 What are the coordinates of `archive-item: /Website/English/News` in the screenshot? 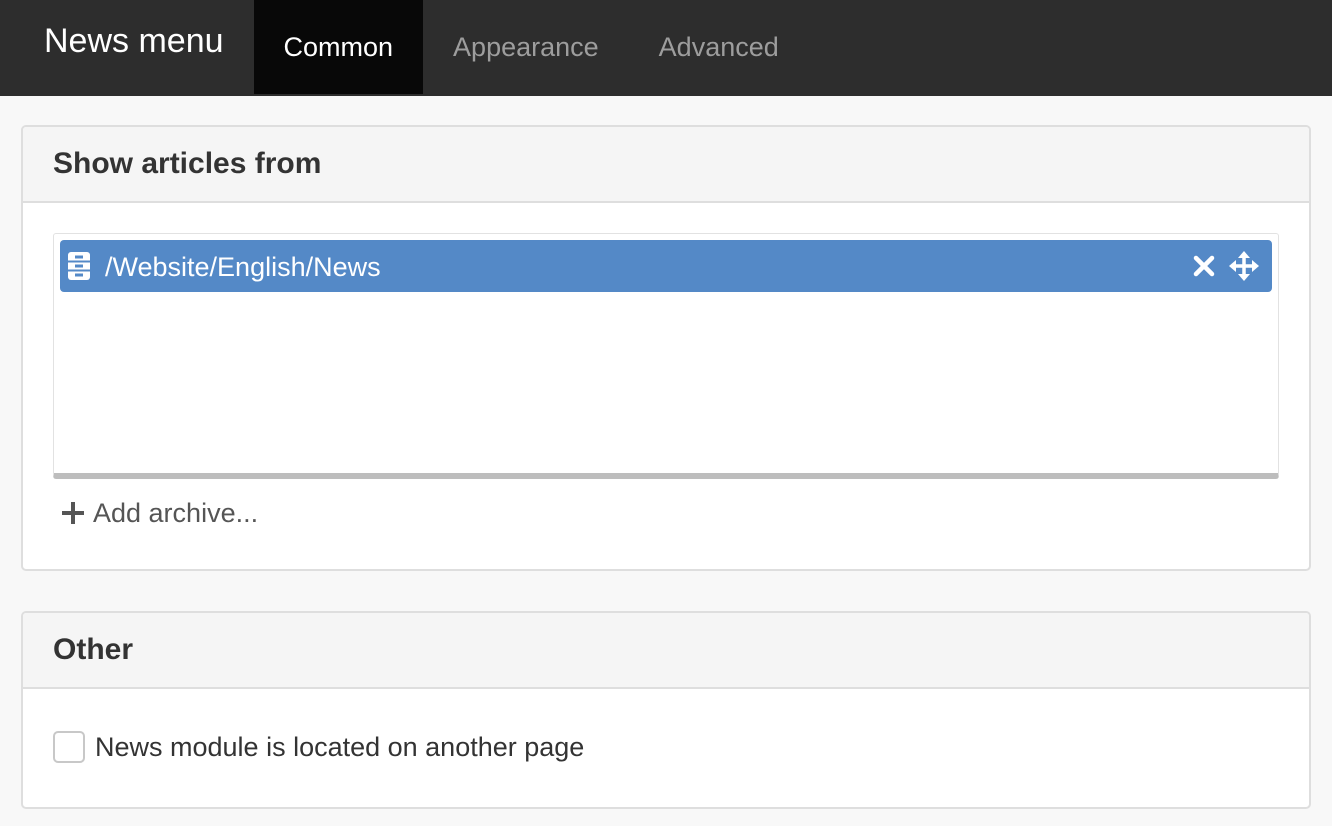 It's located at (666, 266).